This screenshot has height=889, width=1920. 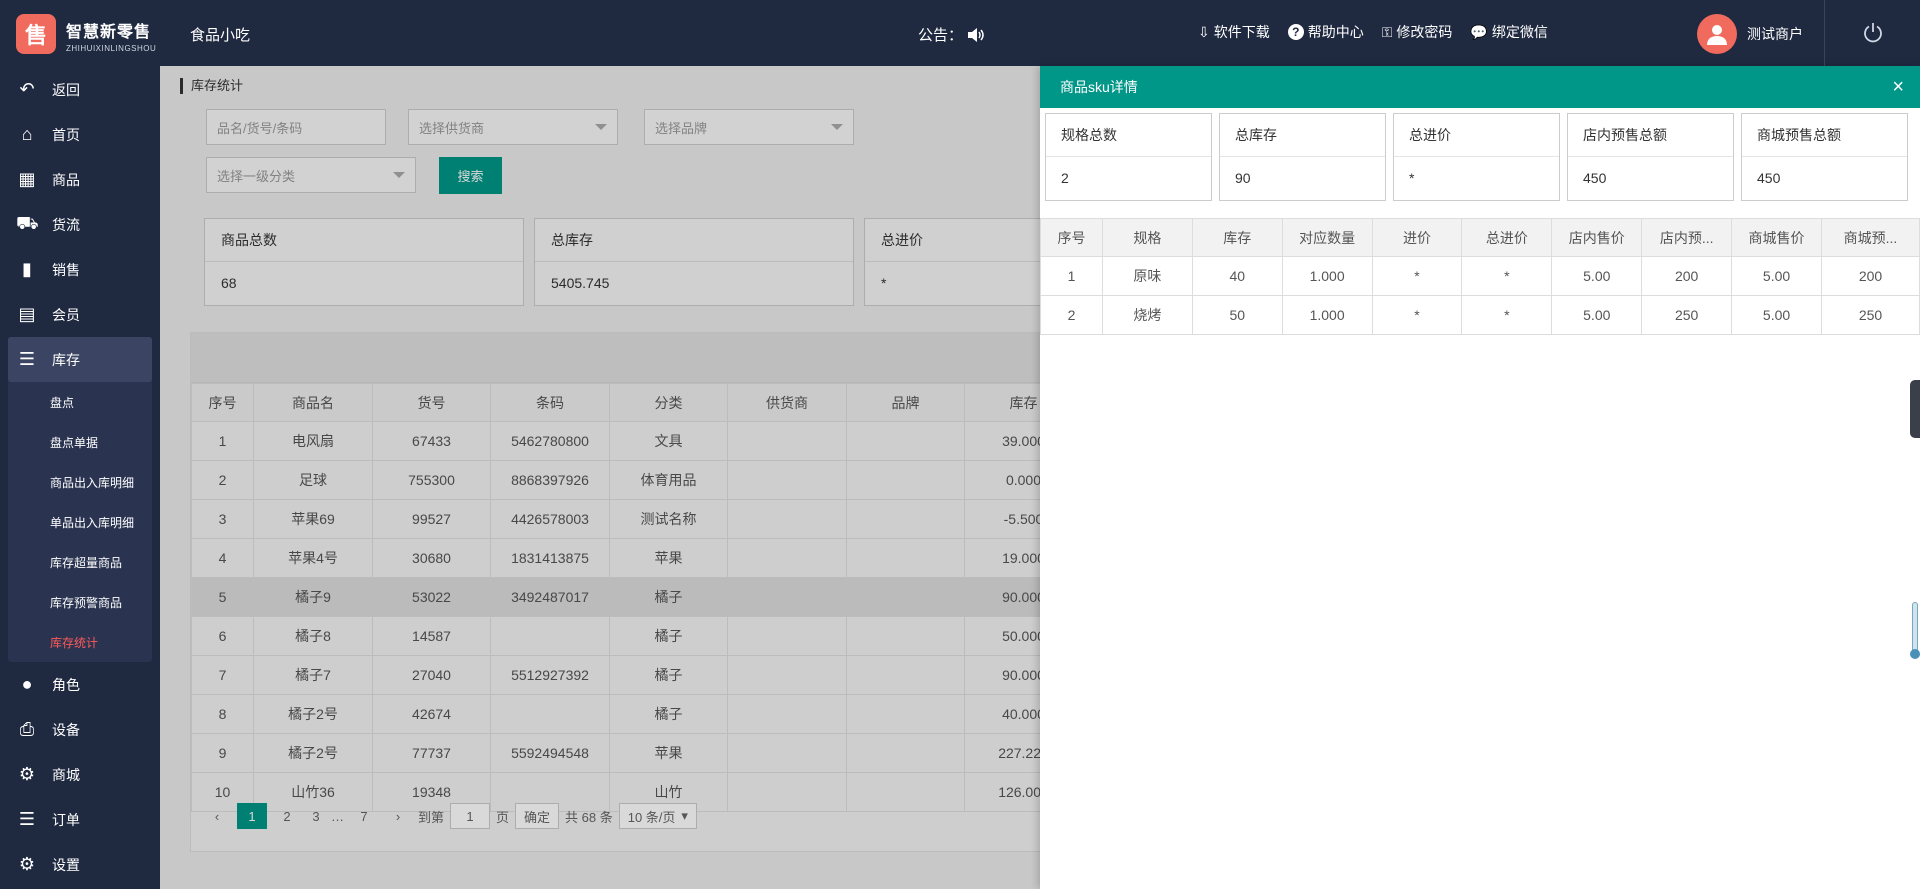 What do you see at coordinates (27, 729) in the screenshot?
I see `printer-icon: ⎙` at bounding box center [27, 729].